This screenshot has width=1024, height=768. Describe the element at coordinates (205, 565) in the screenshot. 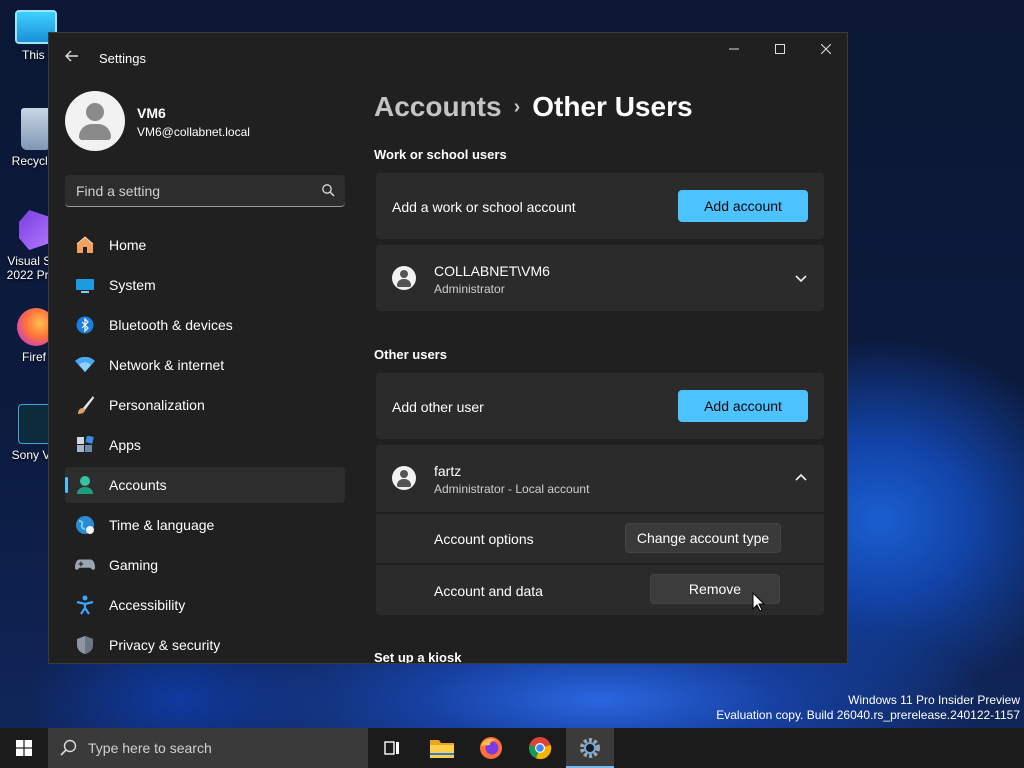

I see `sidebar-item-gaming: Gaming` at that location.